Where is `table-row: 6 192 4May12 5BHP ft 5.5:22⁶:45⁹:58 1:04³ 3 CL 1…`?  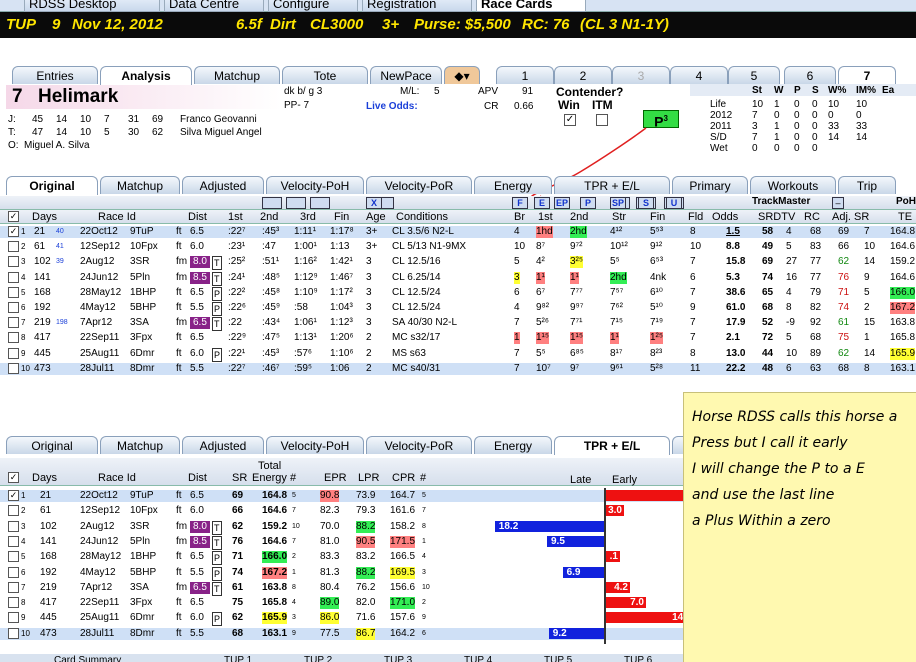
table-row: 6 192 4May12 5BHP ft 5.5:22⁶:45⁹:58 1:04³ 3 CL 1… is located at coordinates (458, 309).